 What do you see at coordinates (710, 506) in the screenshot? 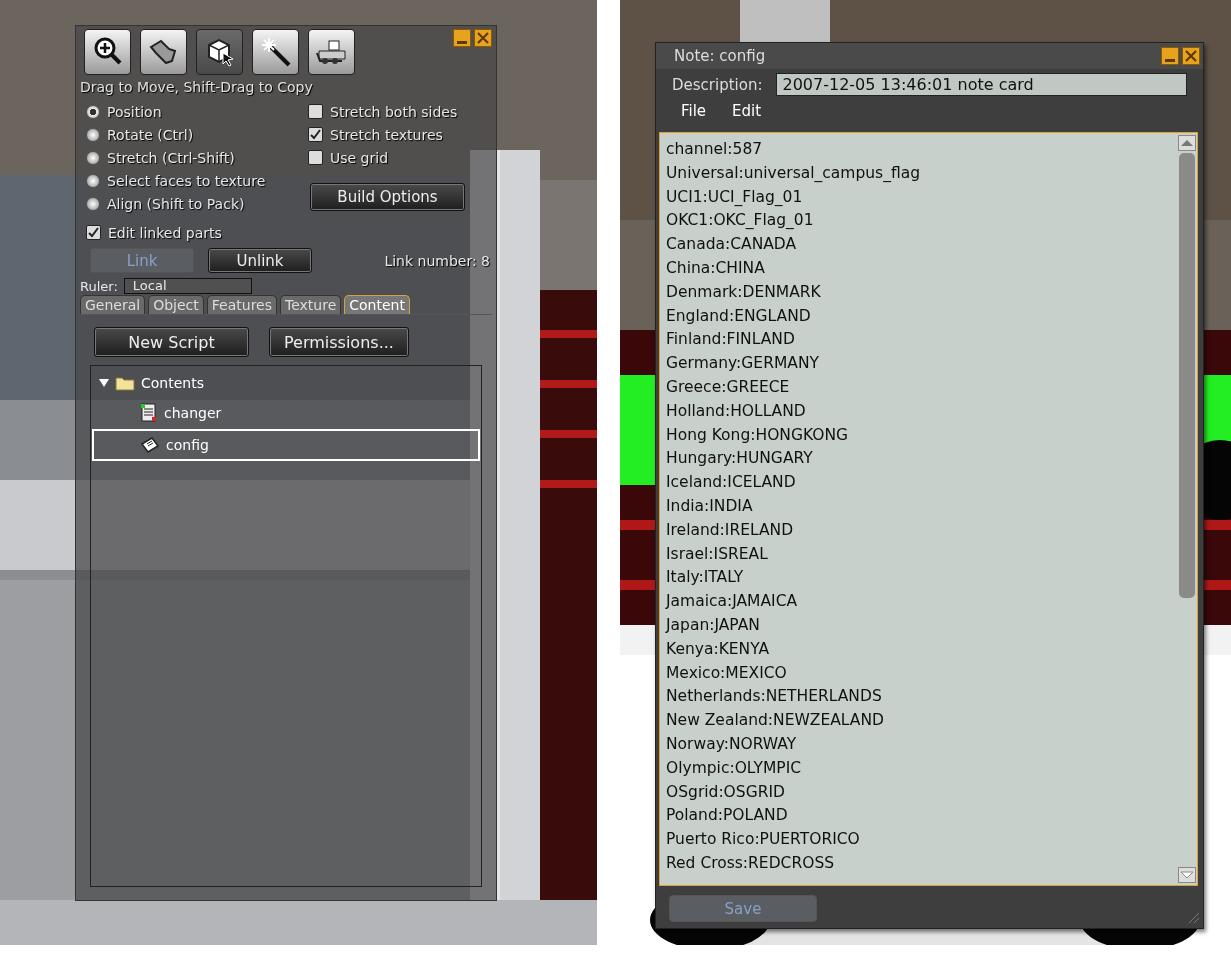
I see `text-line: India:INDIA` at bounding box center [710, 506].